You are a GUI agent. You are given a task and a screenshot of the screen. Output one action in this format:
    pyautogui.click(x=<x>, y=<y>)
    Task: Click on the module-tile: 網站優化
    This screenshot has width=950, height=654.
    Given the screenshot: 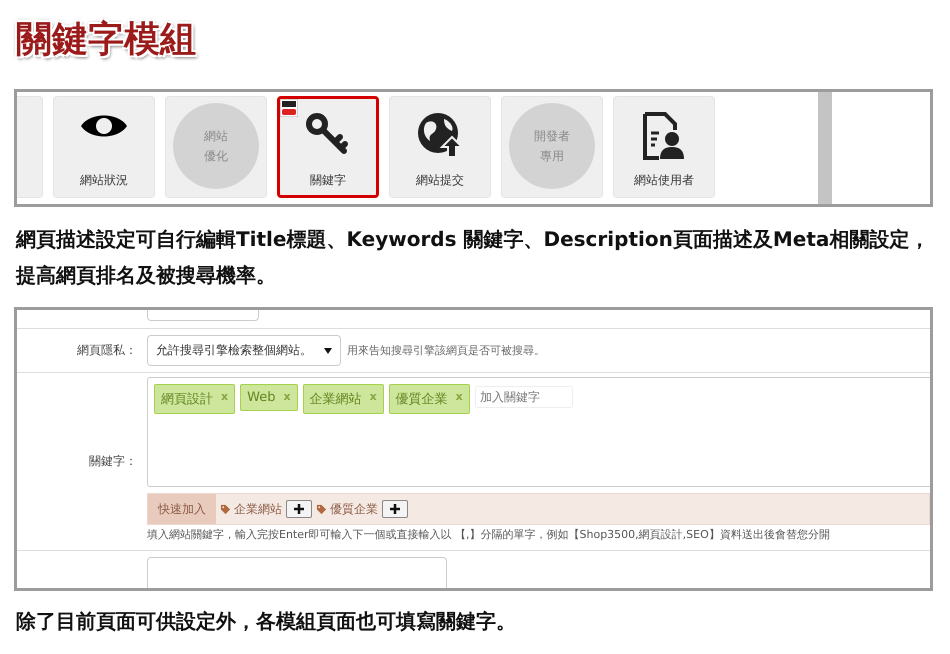 What is the action you would take?
    pyautogui.click(x=216, y=147)
    